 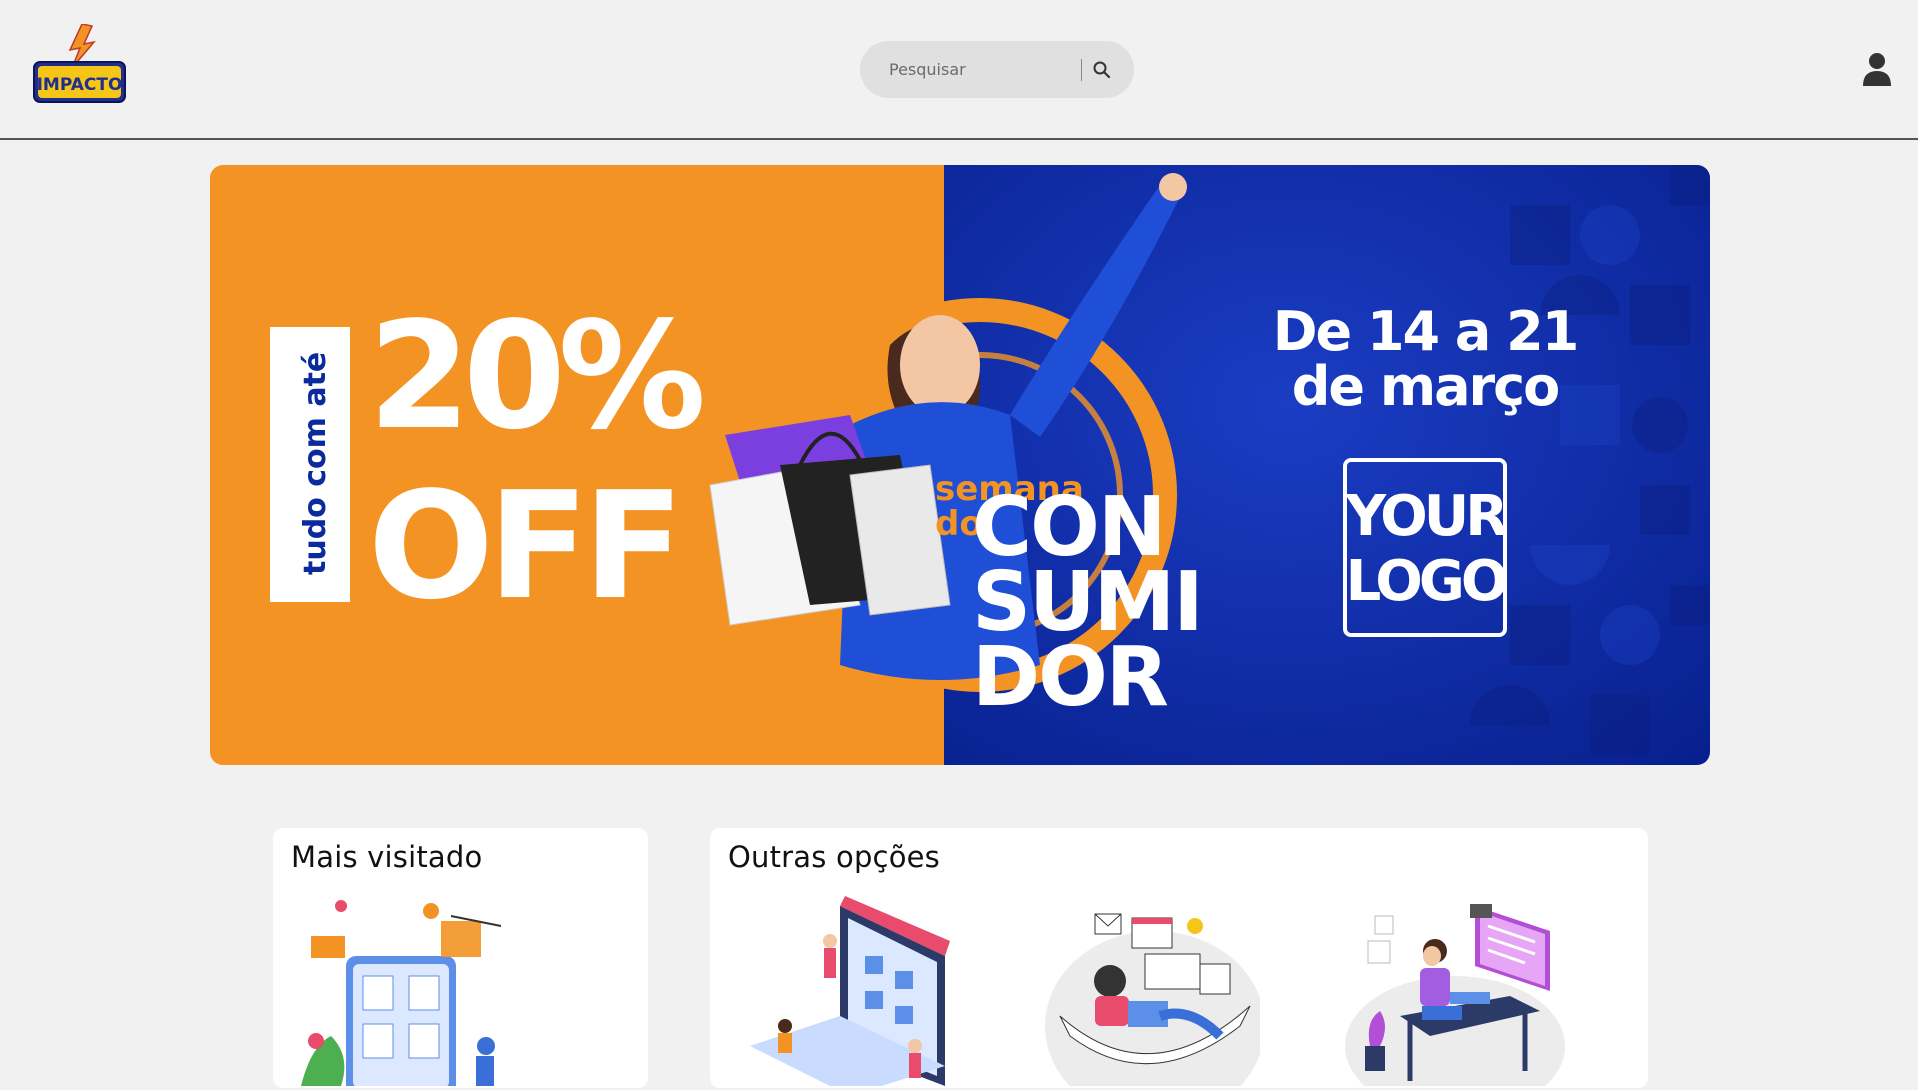 I want to click on banner-dor: DOR, so click(x=1070, y=677).